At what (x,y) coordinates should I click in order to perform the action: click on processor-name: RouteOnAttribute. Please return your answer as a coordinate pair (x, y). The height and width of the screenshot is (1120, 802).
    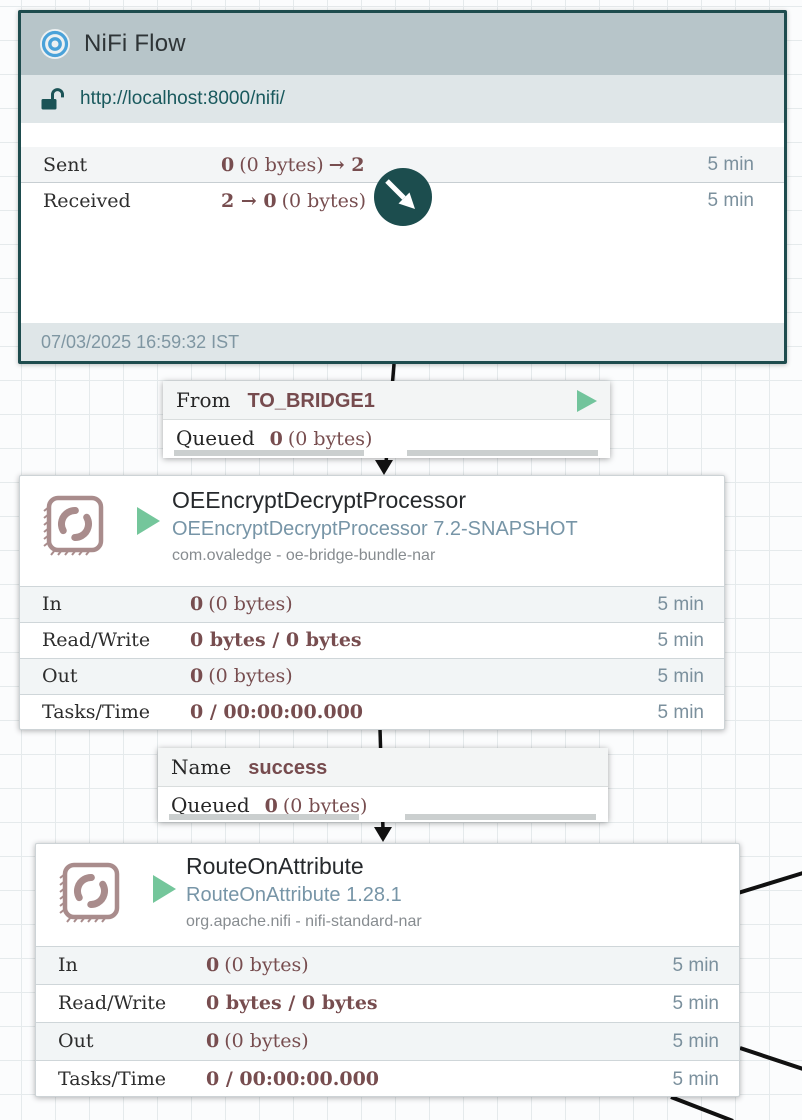
    Looking at the image, I should click on (275, 866).